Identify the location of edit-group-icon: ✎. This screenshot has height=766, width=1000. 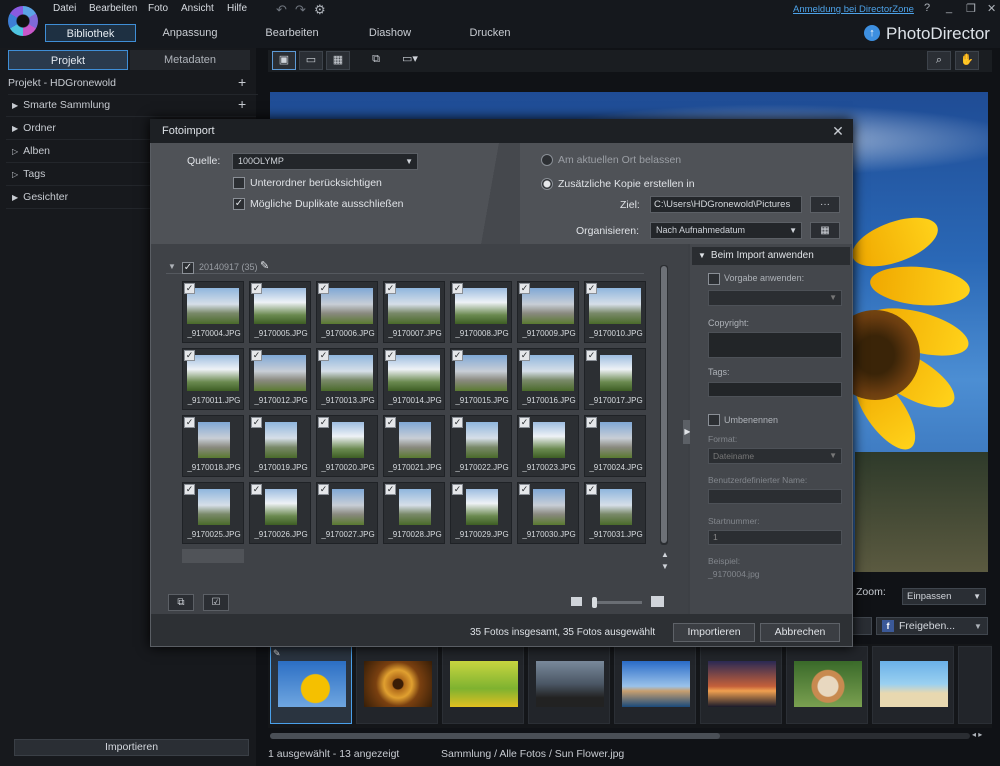
(264, 265).